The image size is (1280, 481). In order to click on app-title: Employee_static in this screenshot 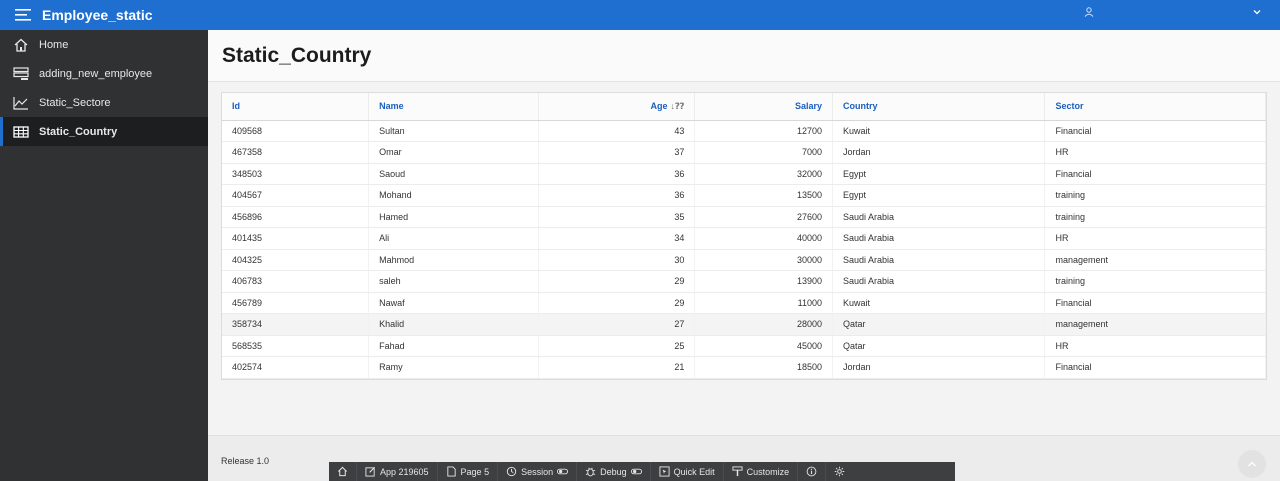, I will do `click(97, 15)`.